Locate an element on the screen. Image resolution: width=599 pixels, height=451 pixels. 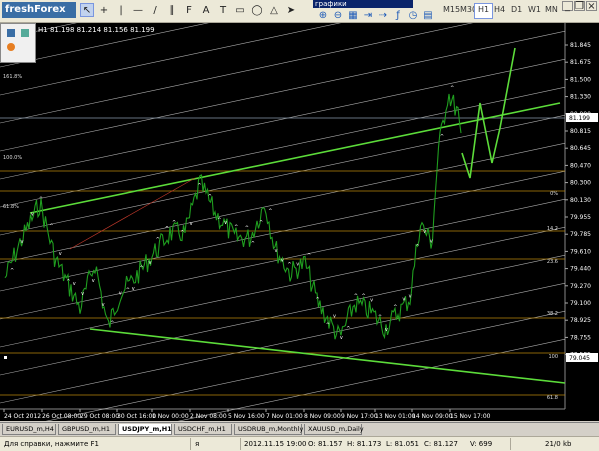
price-tick: 81.845 is located at coordinates (580, 45).